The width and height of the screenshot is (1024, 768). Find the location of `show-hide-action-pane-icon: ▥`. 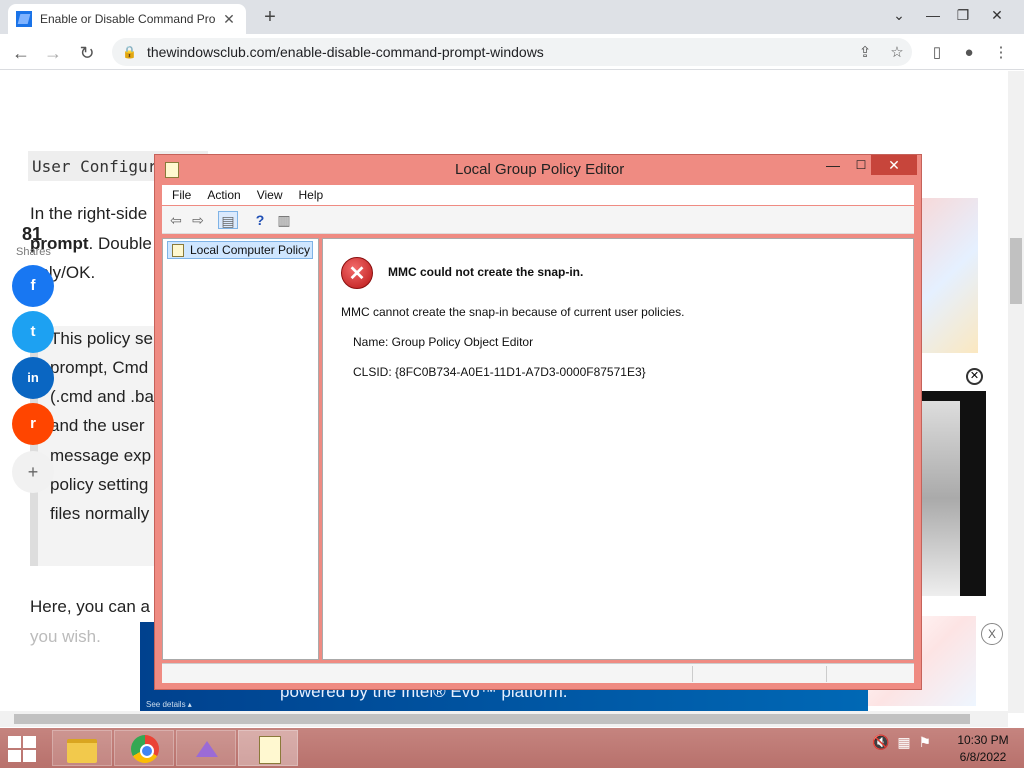

show-hide-action-pane-icon: ▥ is located at coordinates (284, 220).